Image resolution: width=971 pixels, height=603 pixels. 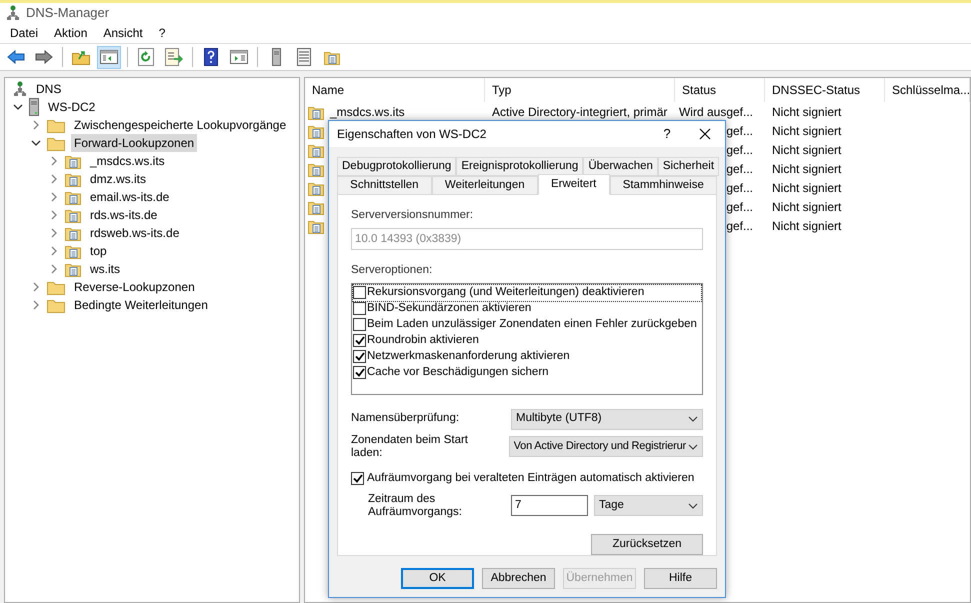 What do you see at coordinates (530, 478) in the screenshot?
I see `checkbox-label: Aufräumvorgang bei veralteten Einträgen automatisch aktivieren` at bounding box center [530, 478].